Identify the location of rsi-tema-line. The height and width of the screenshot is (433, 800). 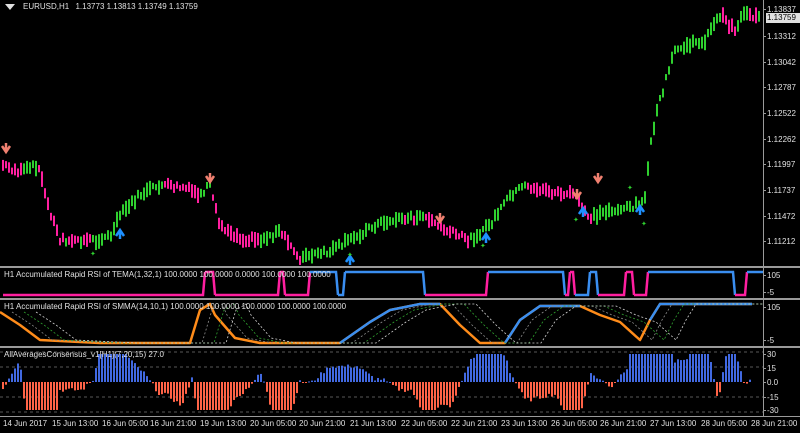
(583, 284).